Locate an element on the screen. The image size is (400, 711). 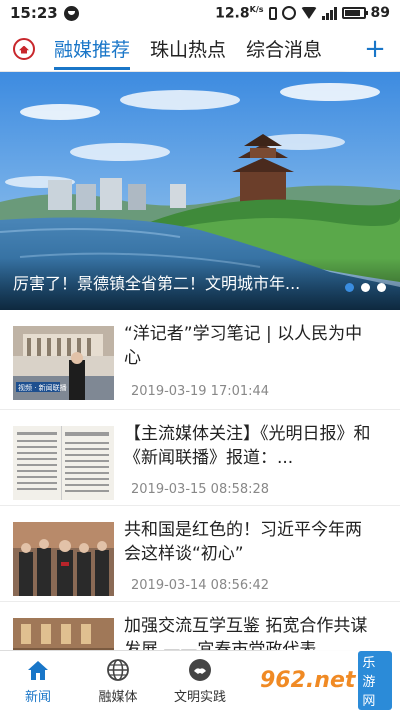
tab-zhushan-hot: 珠山热点 is located at coordinates (188, 49).